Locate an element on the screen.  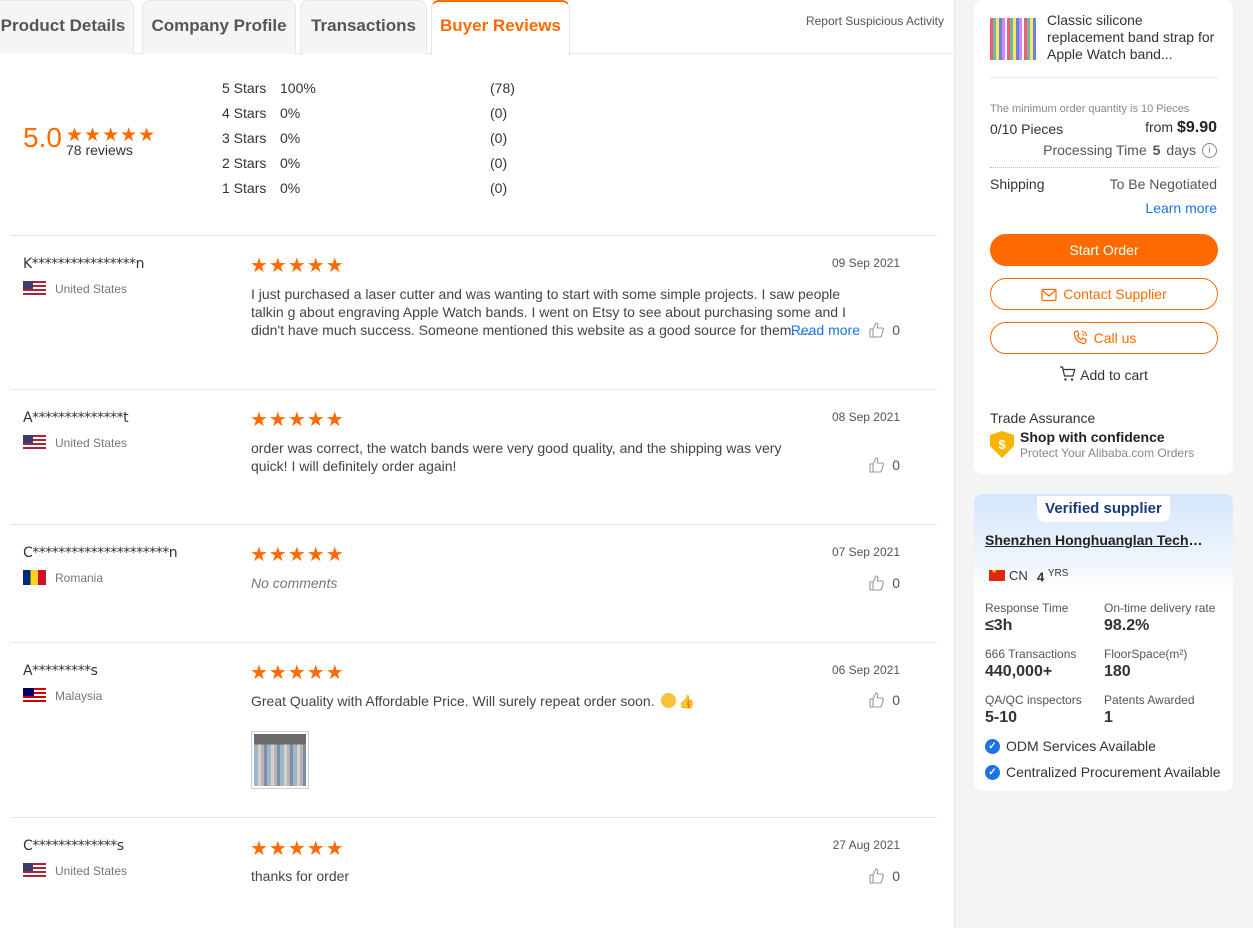
verified-supplier-badge: Verified supplier is located at coordinates (1103, 509).